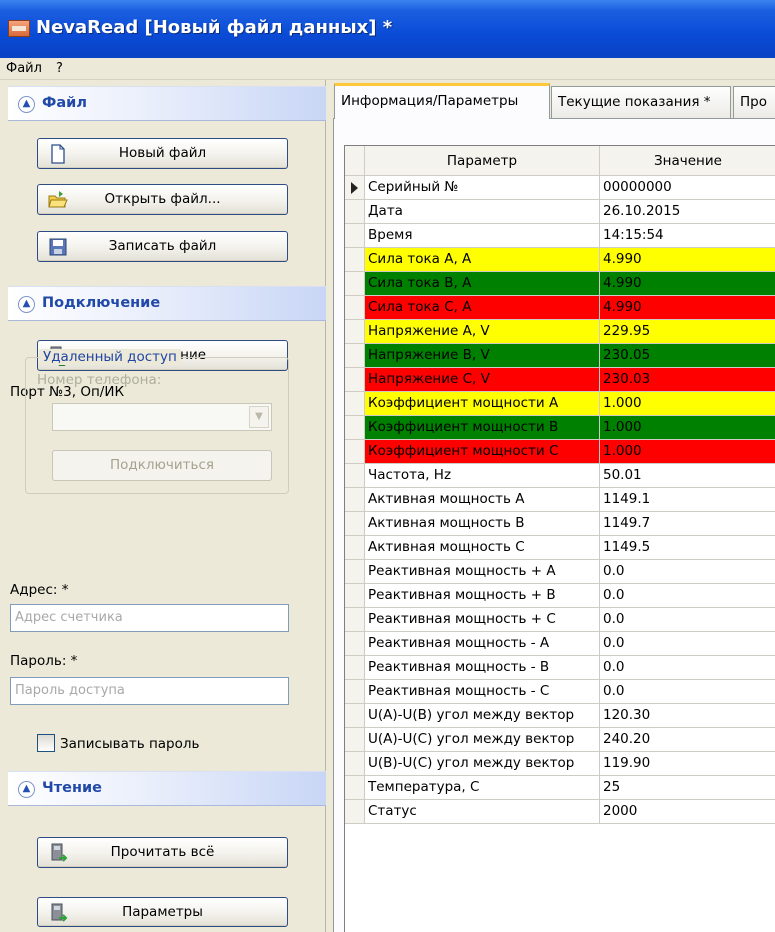 This screenshot has width=775, height=932. Describe the element at coordinates (482, 308) in the screenshot. I see `cell-parameter: Сила тока С, А` at that location.